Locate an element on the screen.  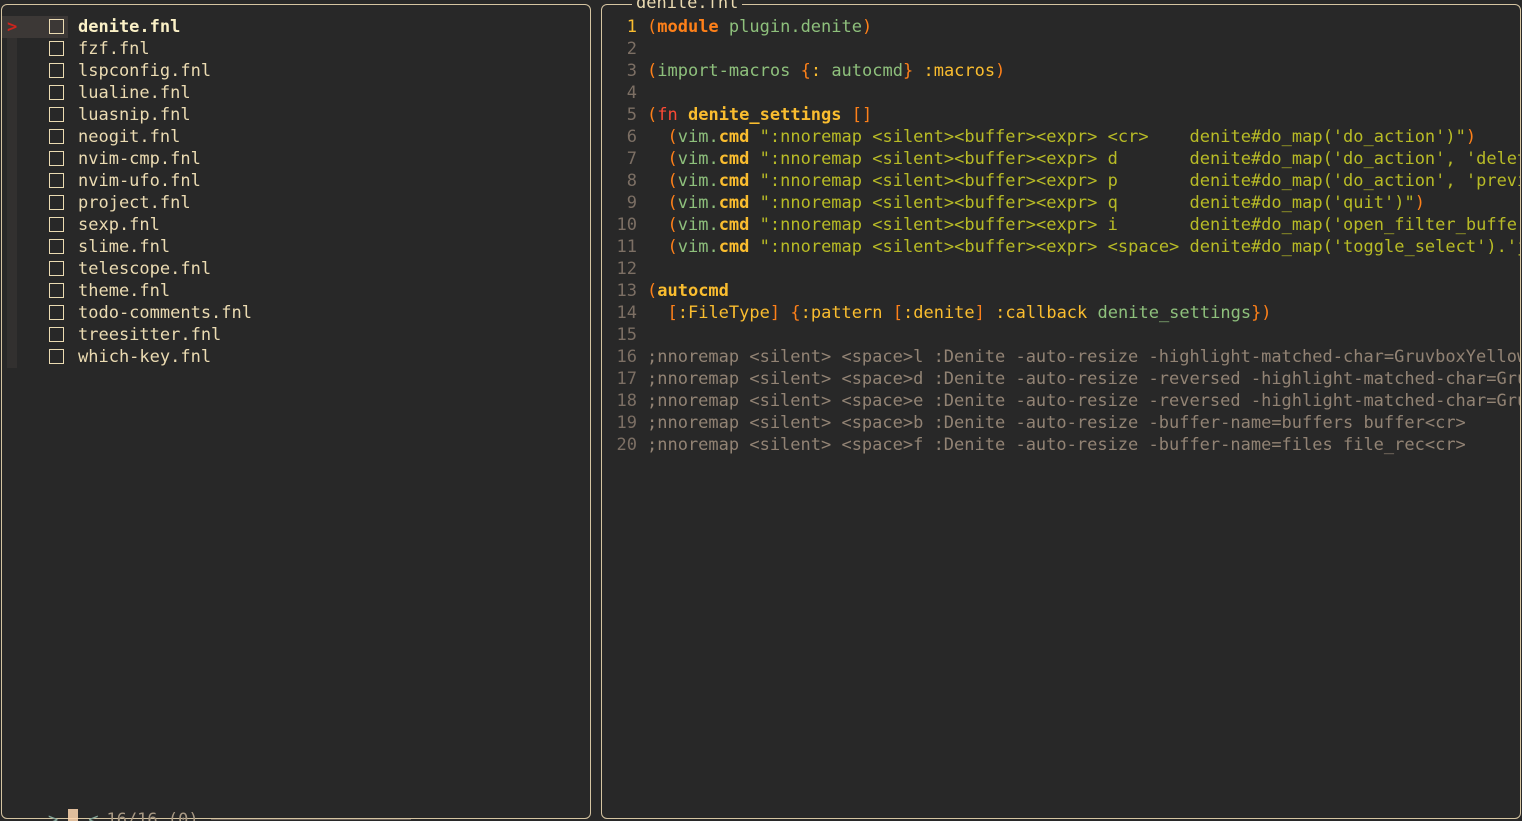
list-item: theme.fnl is located at coordinates (296, 291).